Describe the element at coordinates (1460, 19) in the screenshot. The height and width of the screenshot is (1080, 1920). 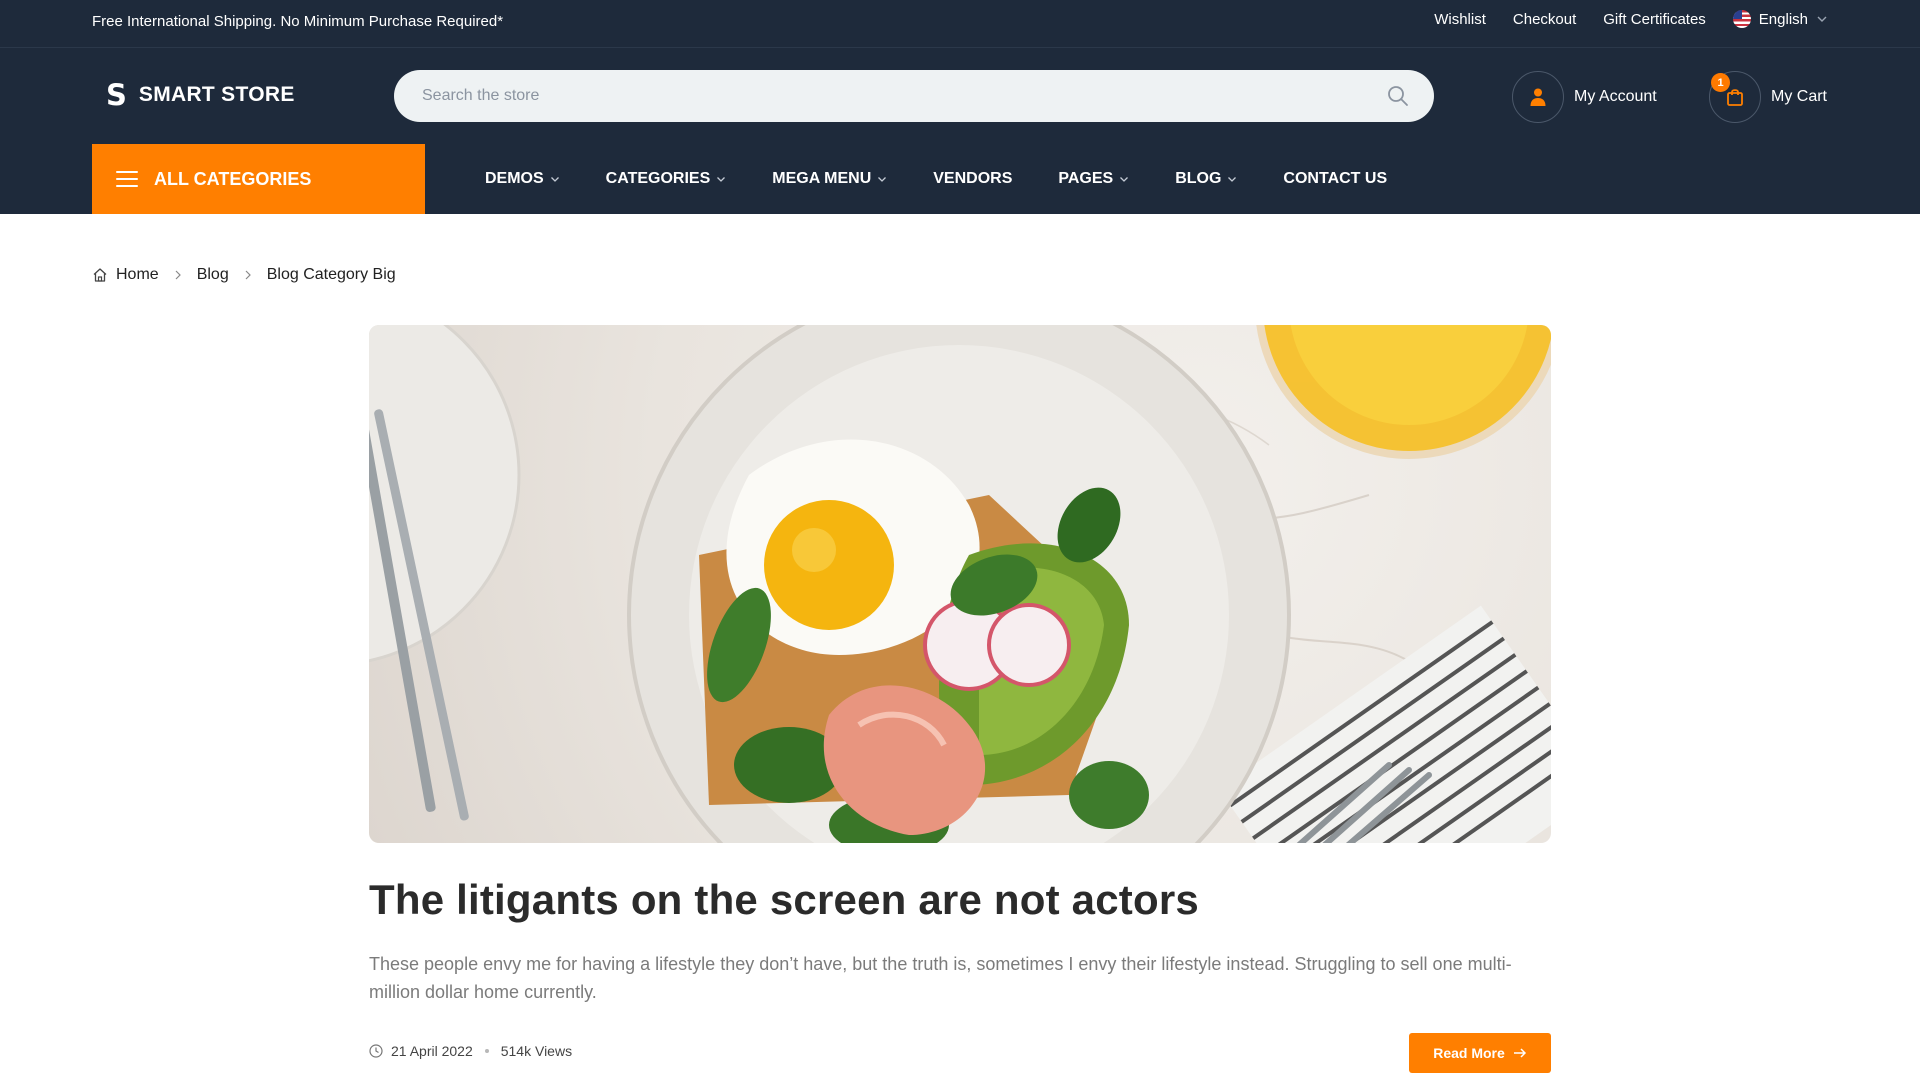
I see `wishlist-link: Wishlist` at that location.